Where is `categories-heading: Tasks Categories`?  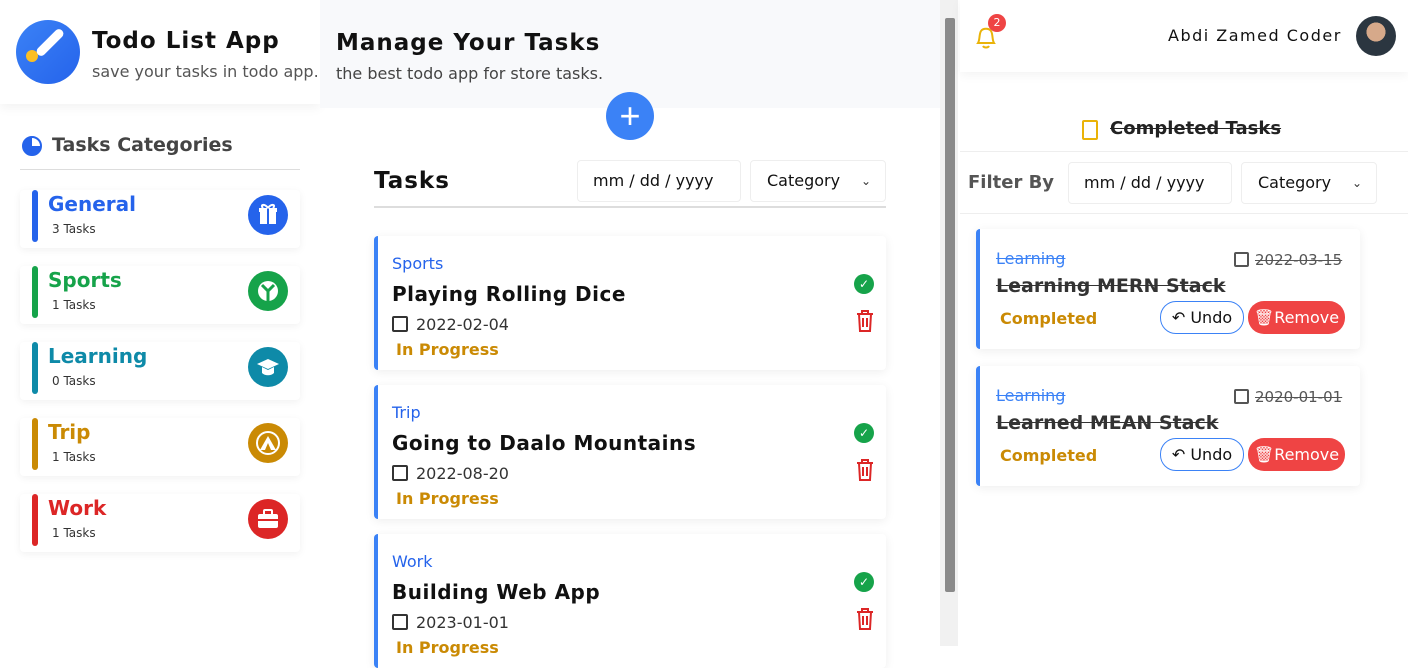 categories-heading: Tasks Categories is located at coordinates (160, 151).